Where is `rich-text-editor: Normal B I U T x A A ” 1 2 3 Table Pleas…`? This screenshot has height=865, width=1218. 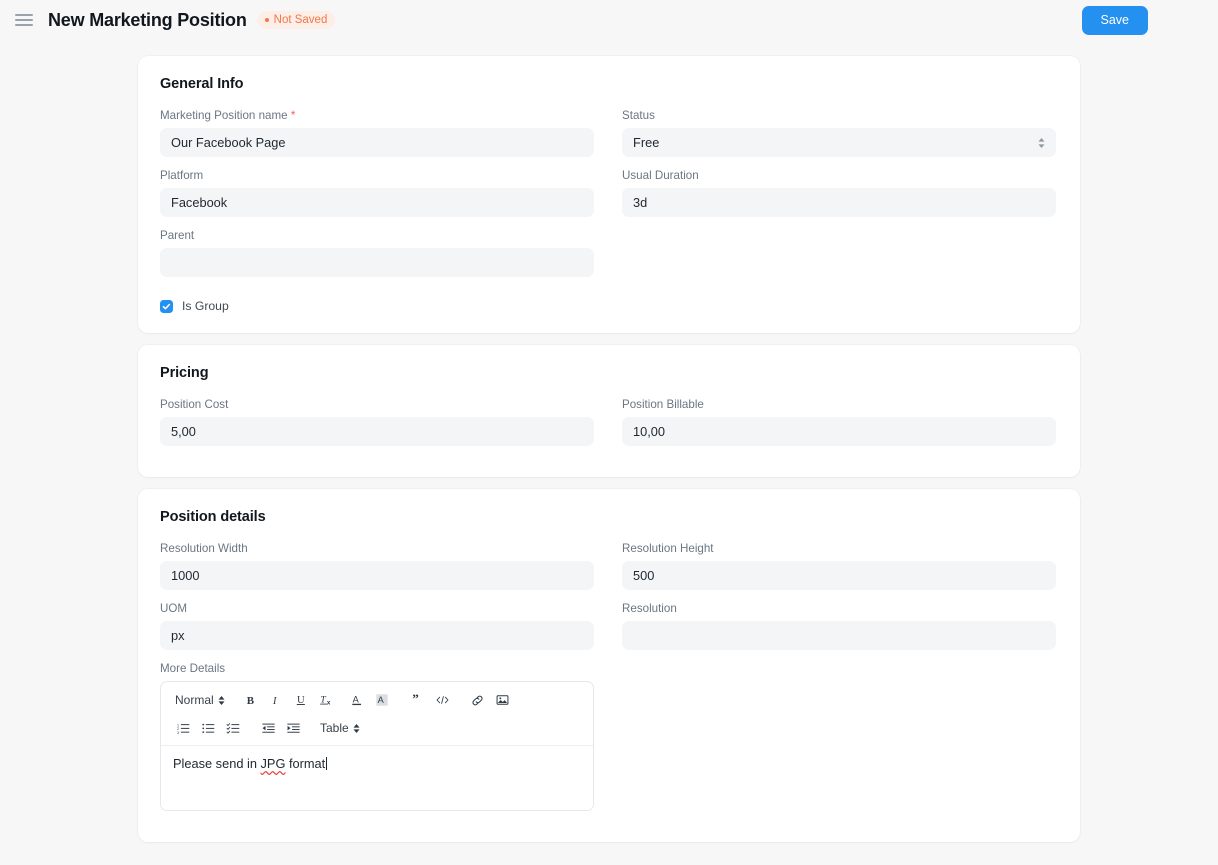 rich-text-editor: Normal B I U T x A A ” 1 2 3 Table Pleas… is located at coordinates (377, 746).